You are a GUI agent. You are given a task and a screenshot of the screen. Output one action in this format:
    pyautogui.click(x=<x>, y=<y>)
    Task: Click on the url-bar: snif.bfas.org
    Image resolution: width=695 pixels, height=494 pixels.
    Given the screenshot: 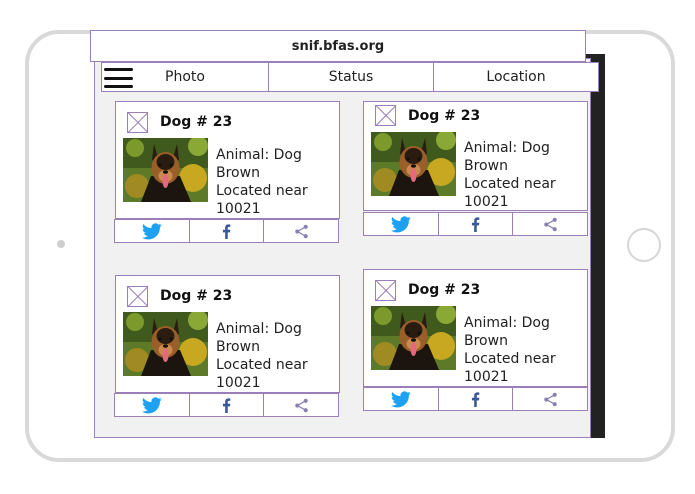 What is the action you would take?
    pyautogui.click(x=338, y=46)
    